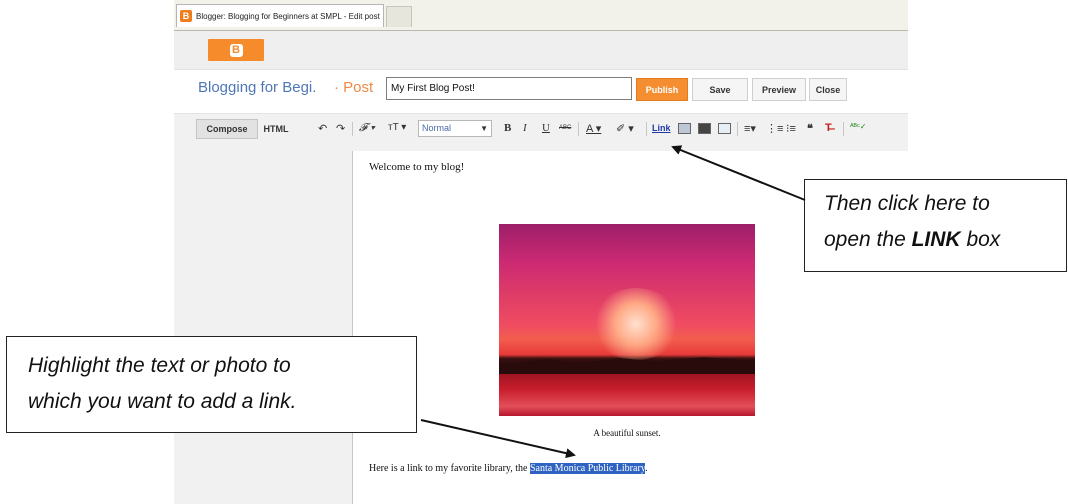  What do you see at coordinates (565, 128) in the screenshot?
I see `strikethrough-icon: ABC` at bounding box center [565, 128].